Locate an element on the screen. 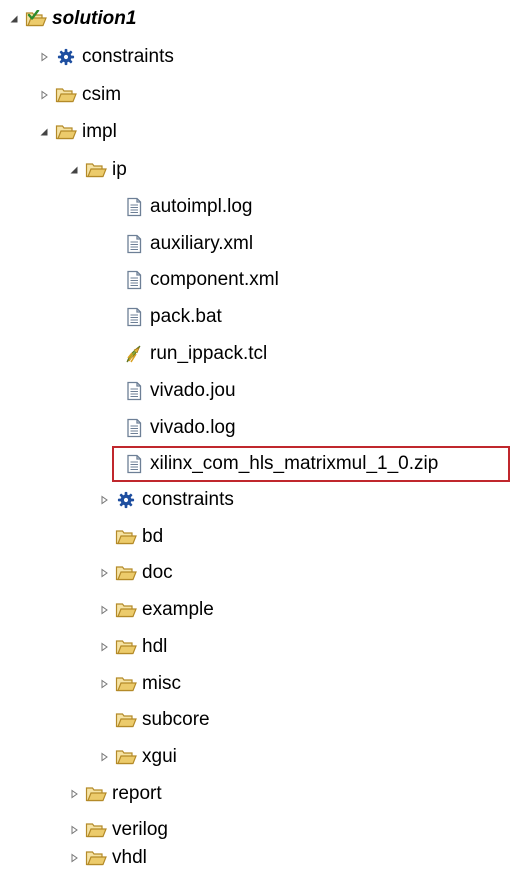  tree-node-label: doc is located at coordinates (157, 572).